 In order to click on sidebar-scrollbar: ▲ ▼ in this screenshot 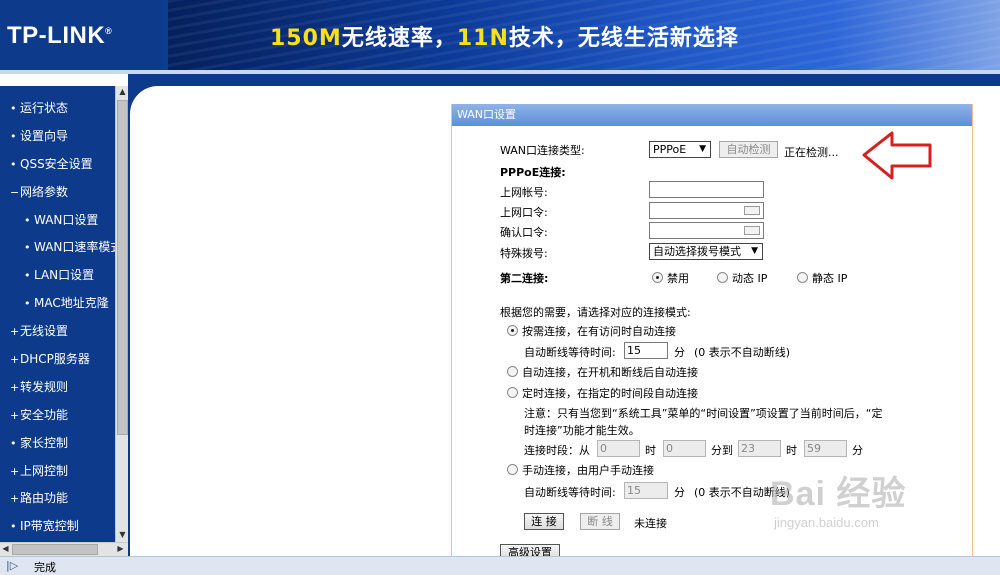, I will do `click(121, 314)`.